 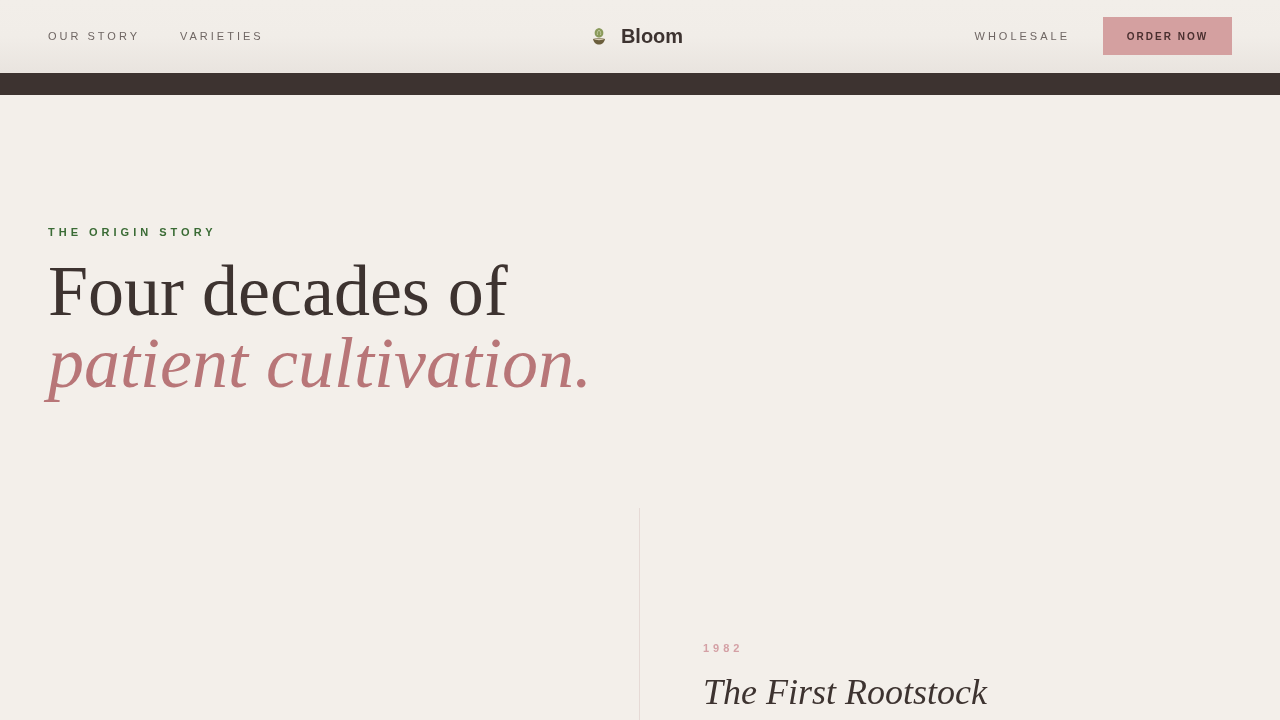 I want to click on nav-link: WHOLESALE, so click(x=1022, y=36).